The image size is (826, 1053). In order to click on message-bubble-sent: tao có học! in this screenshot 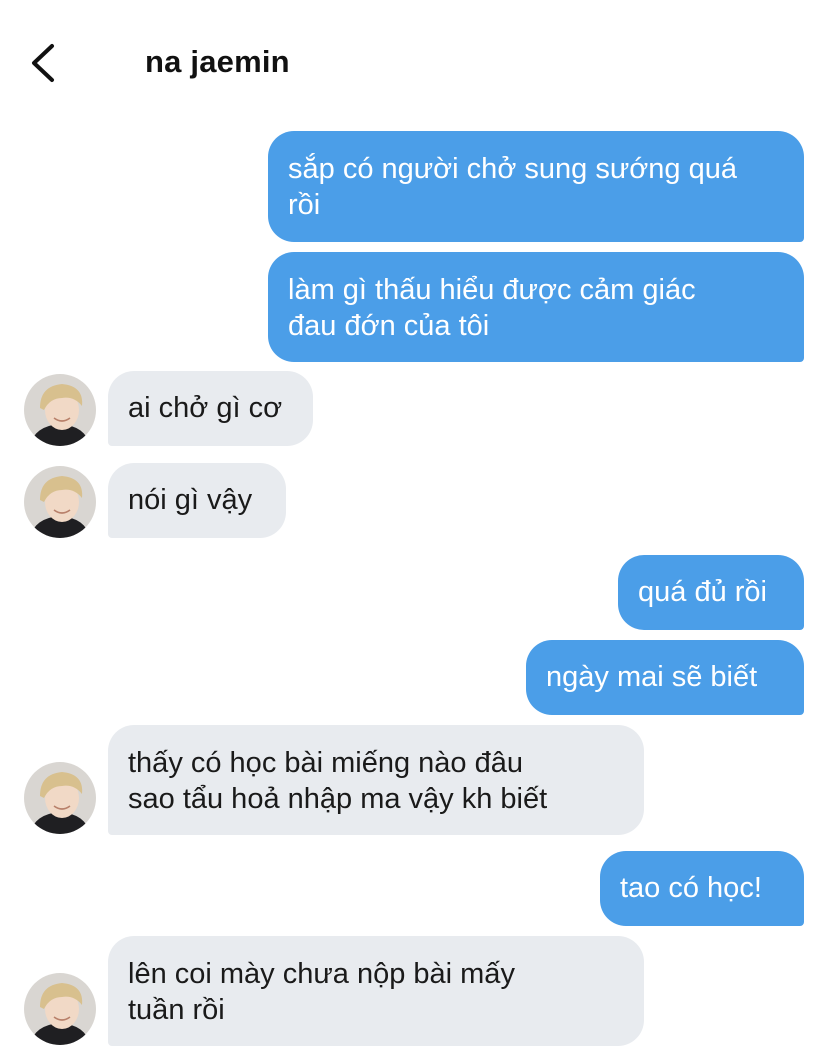, I will do `click(702, 888)`.